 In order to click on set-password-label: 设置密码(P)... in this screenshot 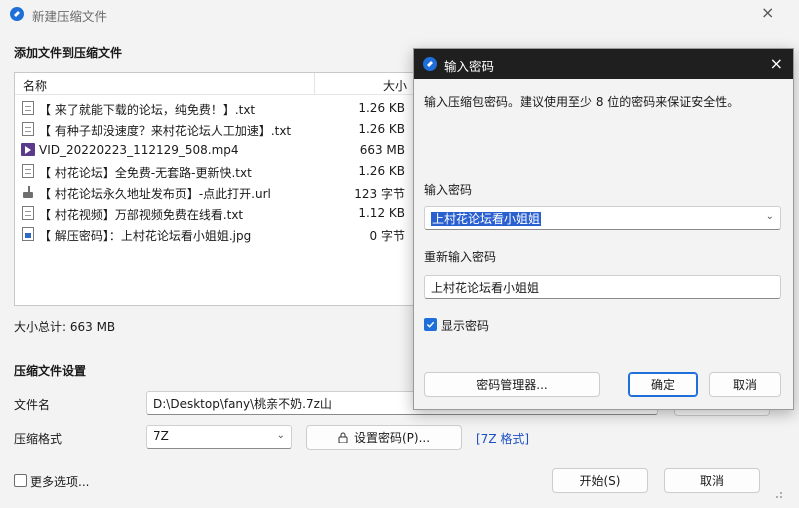, I will do `click(392, 438)`.